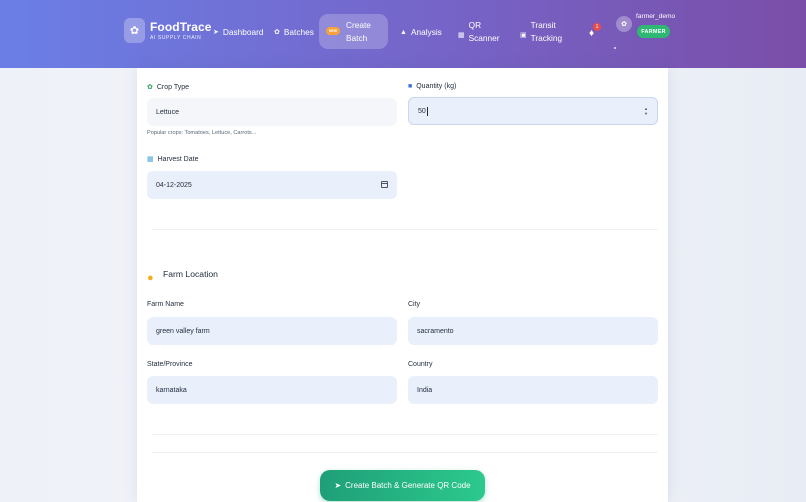 This screenshot has width=806, height=502. I want to click on quantity-label: ■ Quantity (kg), so click(432, 86).